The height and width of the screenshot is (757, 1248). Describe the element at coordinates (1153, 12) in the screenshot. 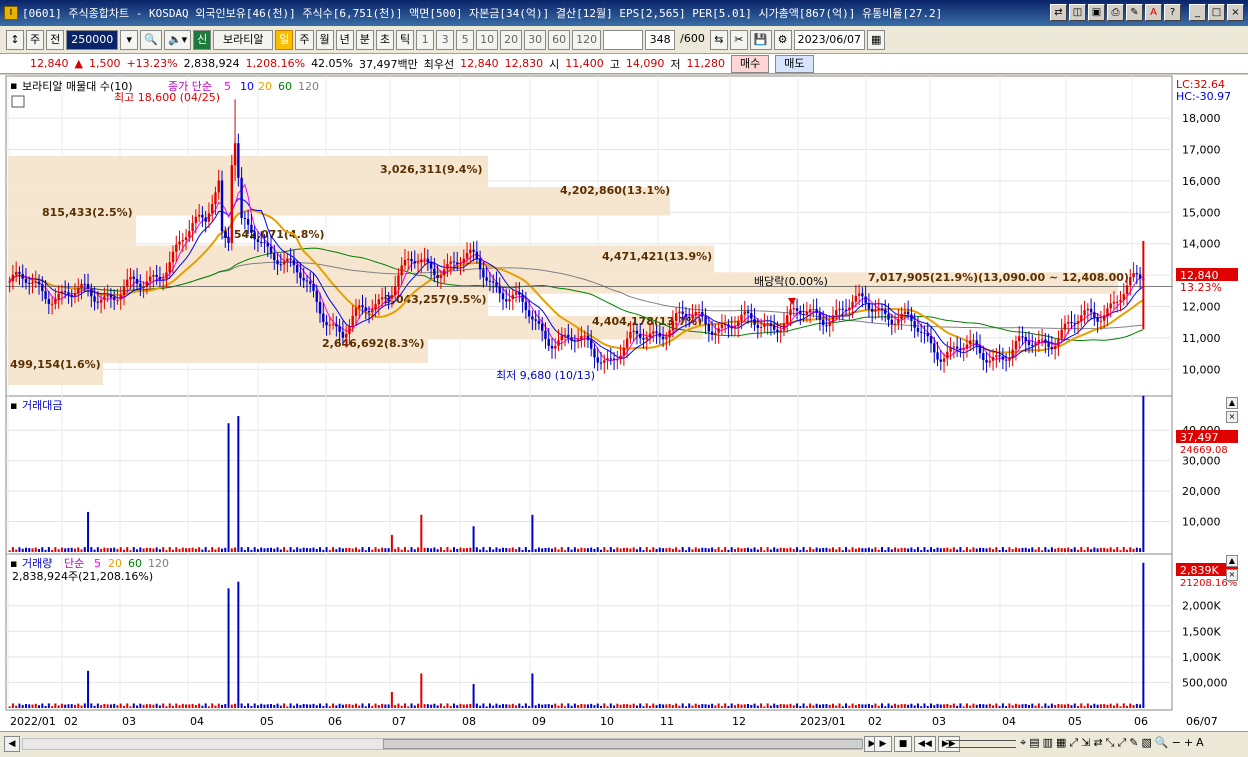

I see `font-icon: A` at that location.